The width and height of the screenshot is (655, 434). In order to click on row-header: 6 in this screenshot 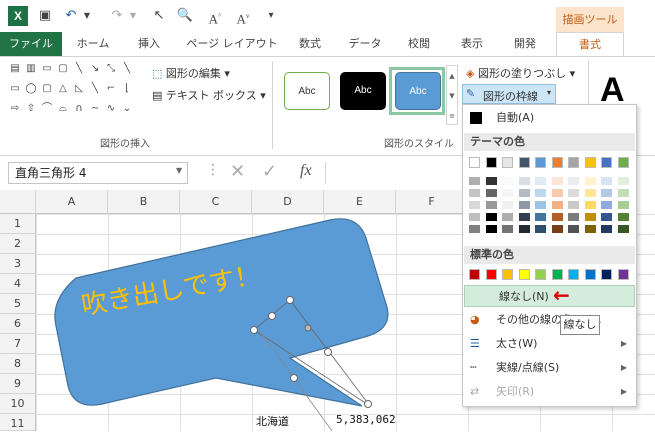, I will do `click(18, 324)`.